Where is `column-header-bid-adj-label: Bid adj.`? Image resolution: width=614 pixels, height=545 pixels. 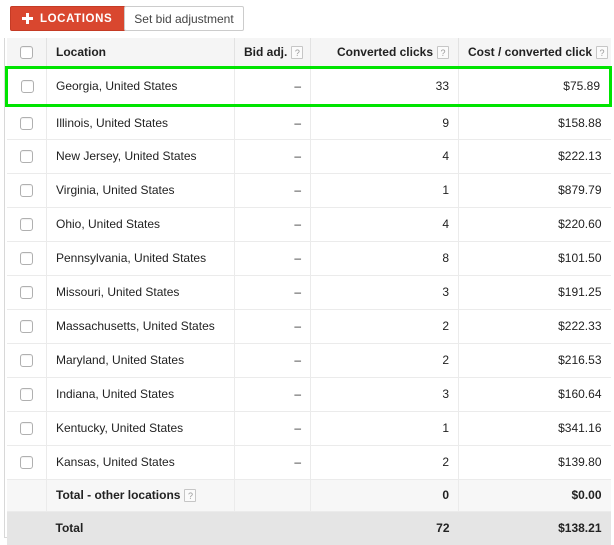 column-header-bid-adj-label: Bid adj. is located at coordinates (266, 51).